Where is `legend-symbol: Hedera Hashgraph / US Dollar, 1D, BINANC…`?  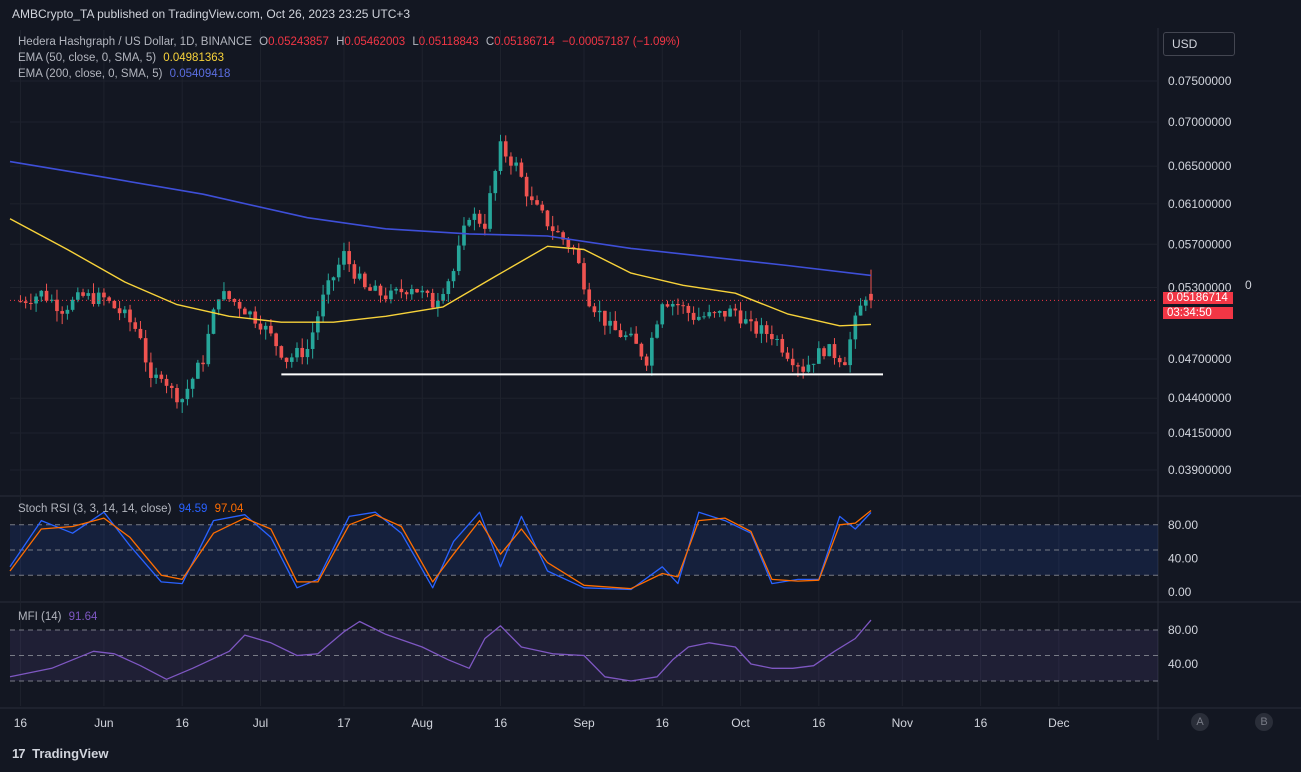
legend-symbol: Hedera Hashgraph / US Dollar, 1D, BINANC… is located at coordinates (135, 42).